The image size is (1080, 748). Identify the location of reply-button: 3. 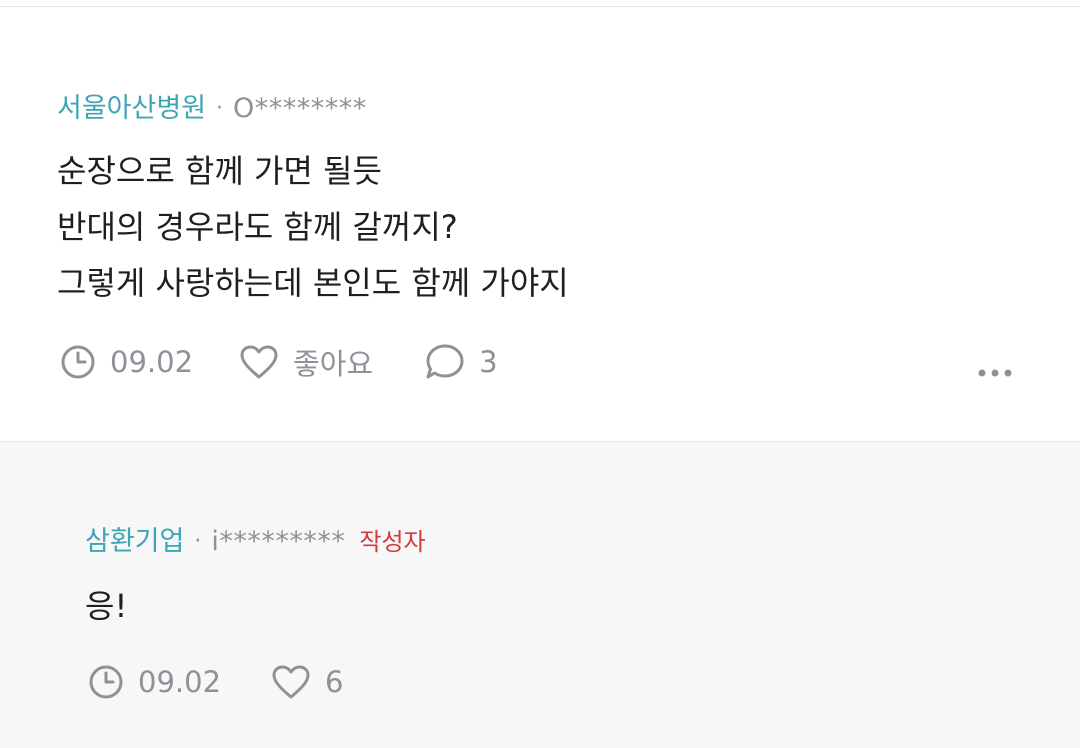
(461, 362).